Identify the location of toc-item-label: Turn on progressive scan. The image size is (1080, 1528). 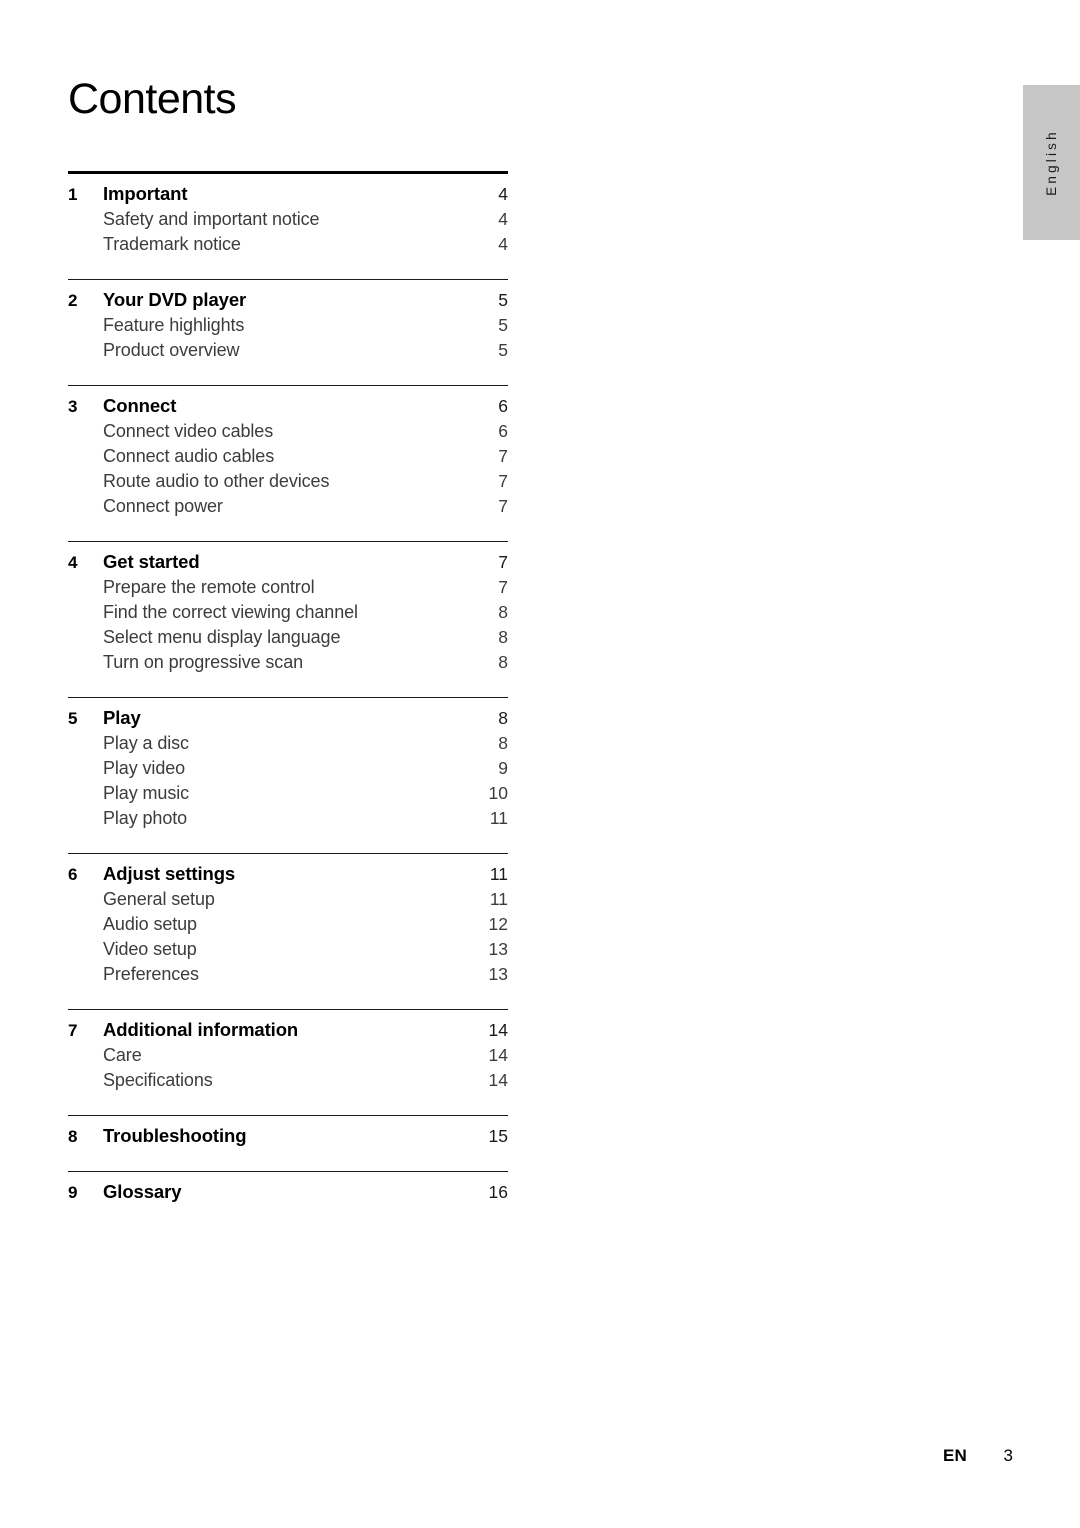
(203, 662).